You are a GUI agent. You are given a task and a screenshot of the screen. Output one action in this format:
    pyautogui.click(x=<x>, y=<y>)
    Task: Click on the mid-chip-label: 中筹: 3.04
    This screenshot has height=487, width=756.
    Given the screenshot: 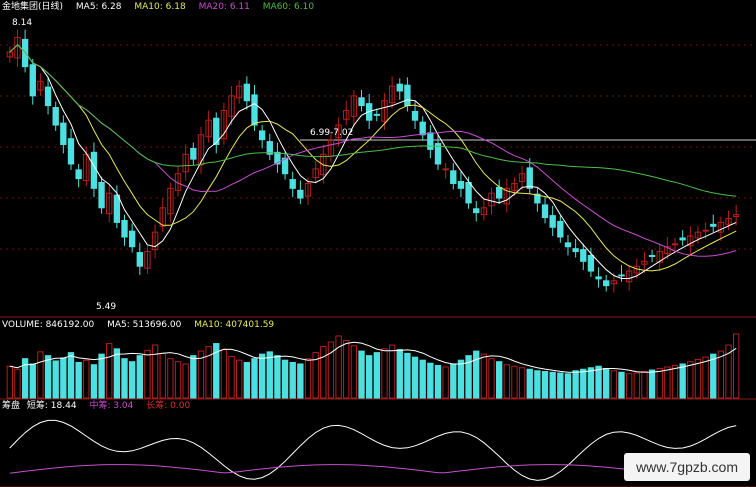 What is the action you would take?
    pyautogui.click(x=111, y=406)
    